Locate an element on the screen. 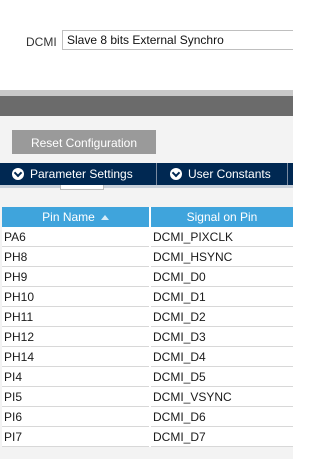 This screenshot has width=320, height=459. table-header-row: Pin Name Signal on Pin is located at coordinates (147, 217).